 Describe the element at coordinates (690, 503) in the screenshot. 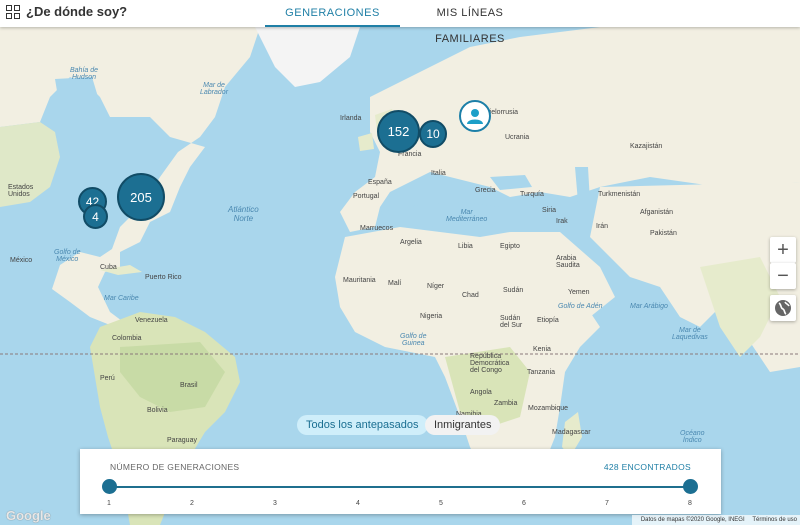

I see `tick-label: 8` at that location.